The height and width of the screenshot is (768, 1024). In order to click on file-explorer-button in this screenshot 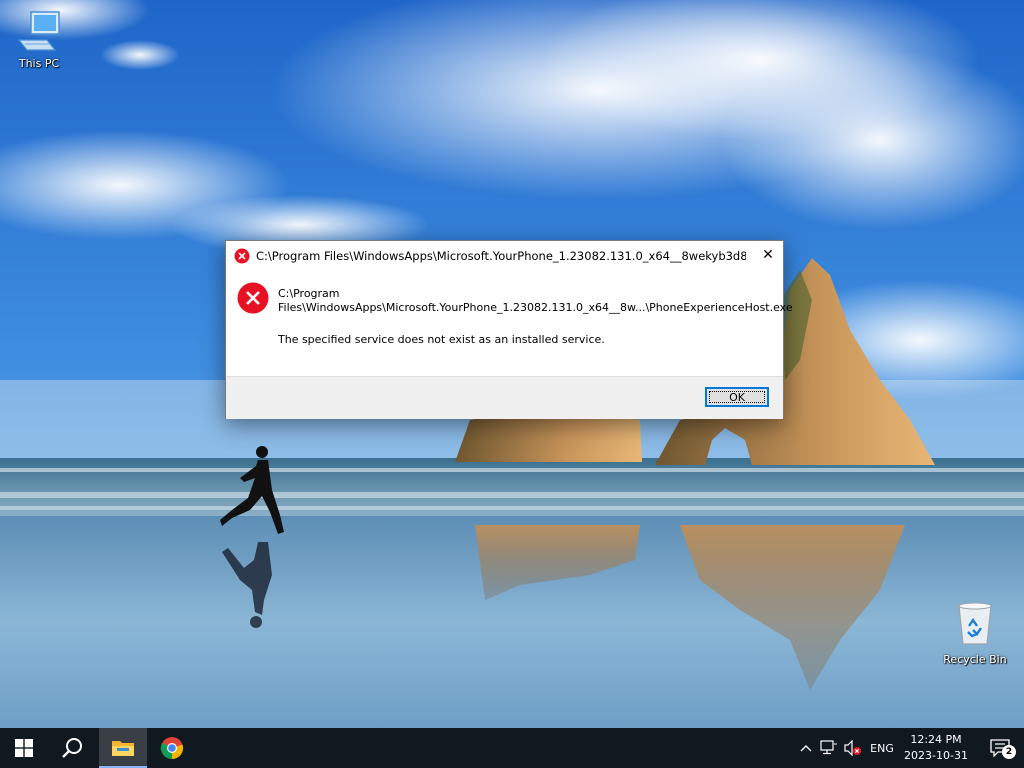, I will do `click(123, 748)`.